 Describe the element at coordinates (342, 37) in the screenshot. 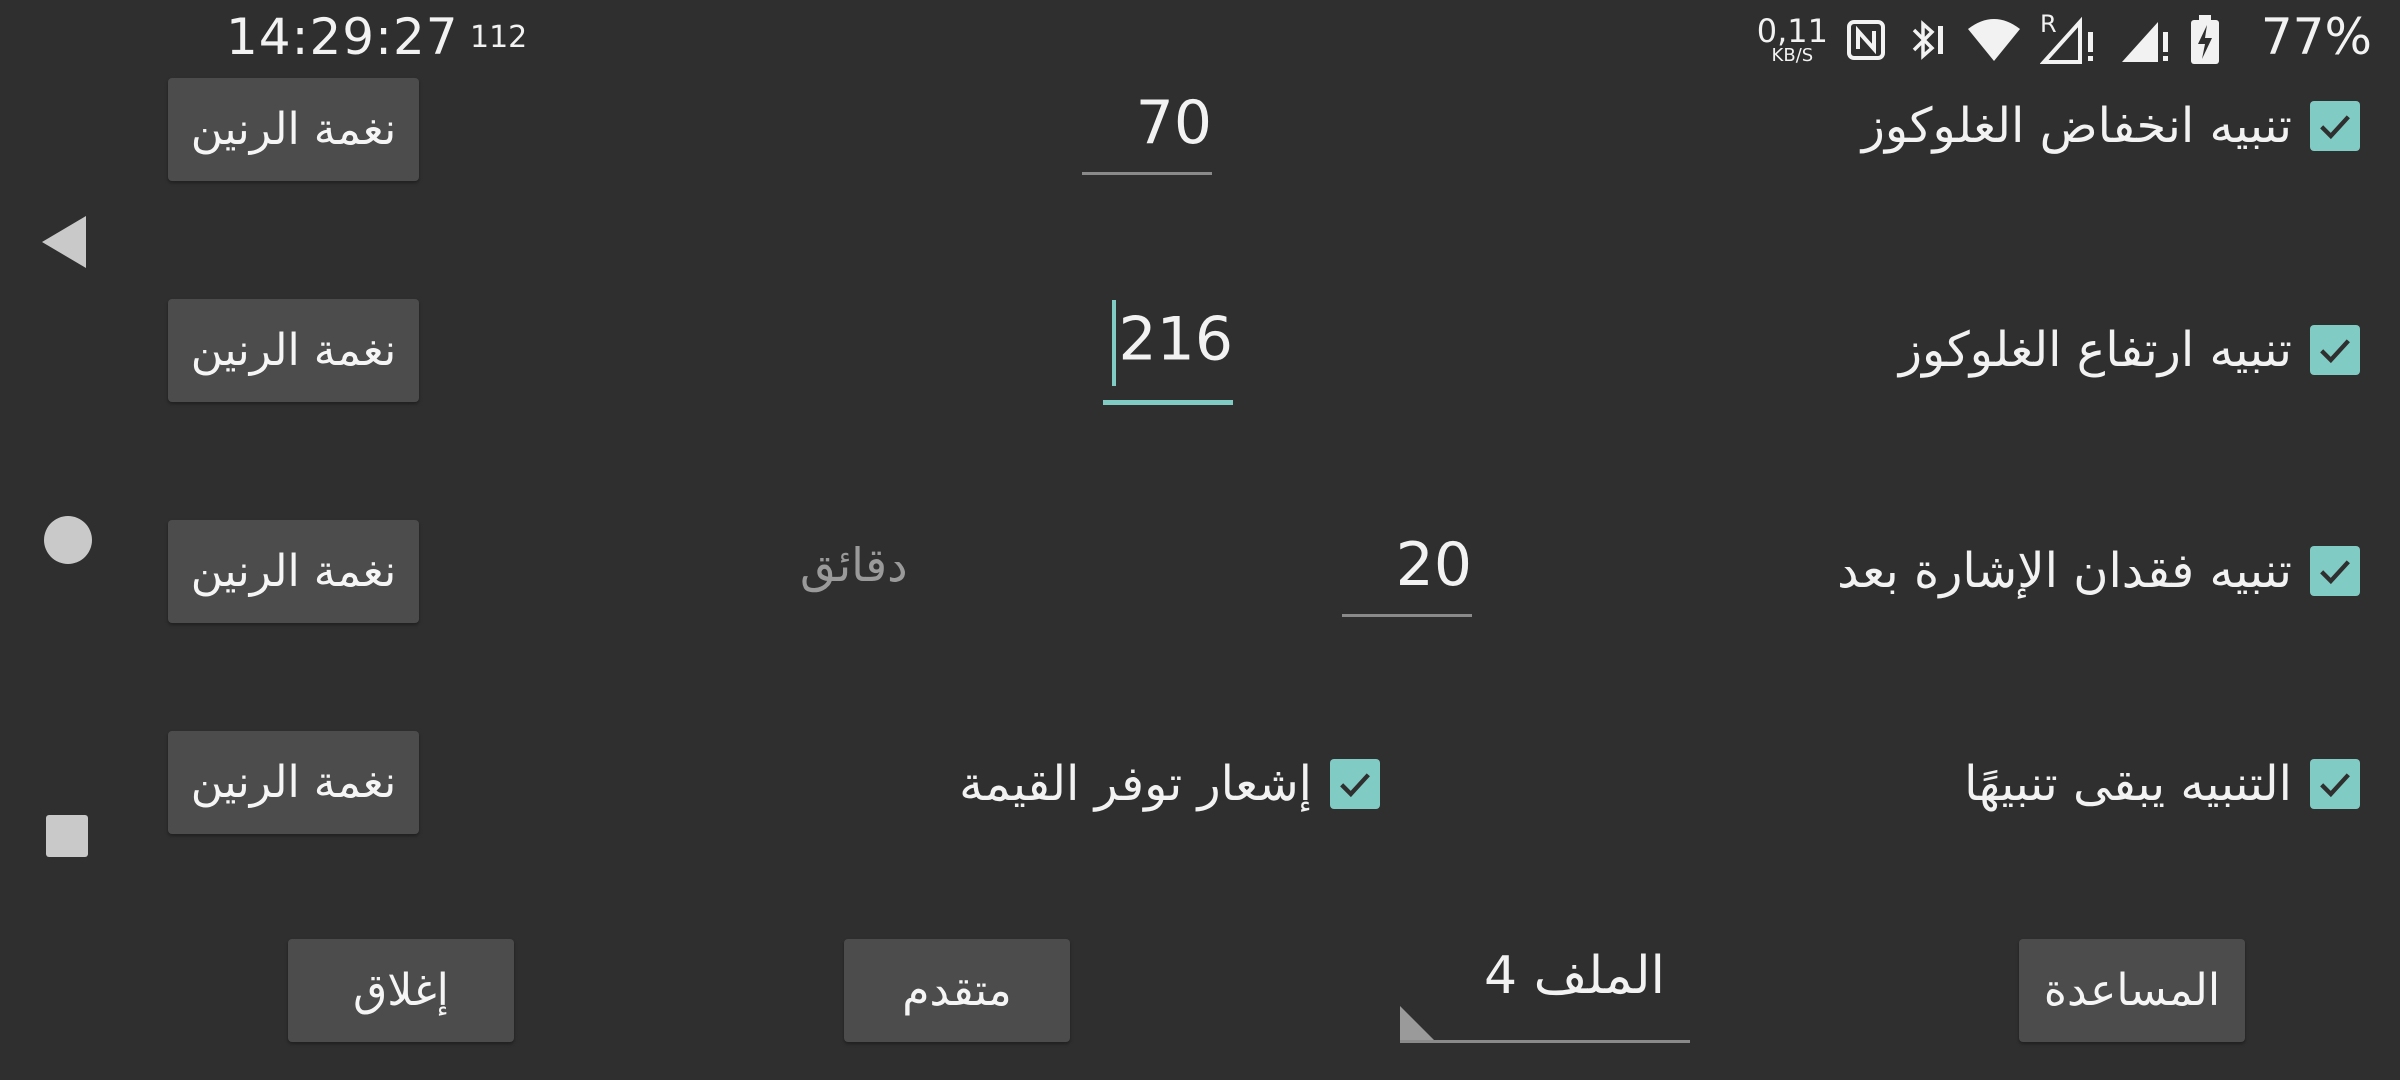

I see `status-clock: 14:29:27` at that location.